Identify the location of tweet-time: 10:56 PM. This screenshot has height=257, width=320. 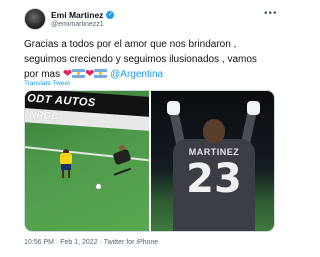
(39, 242).